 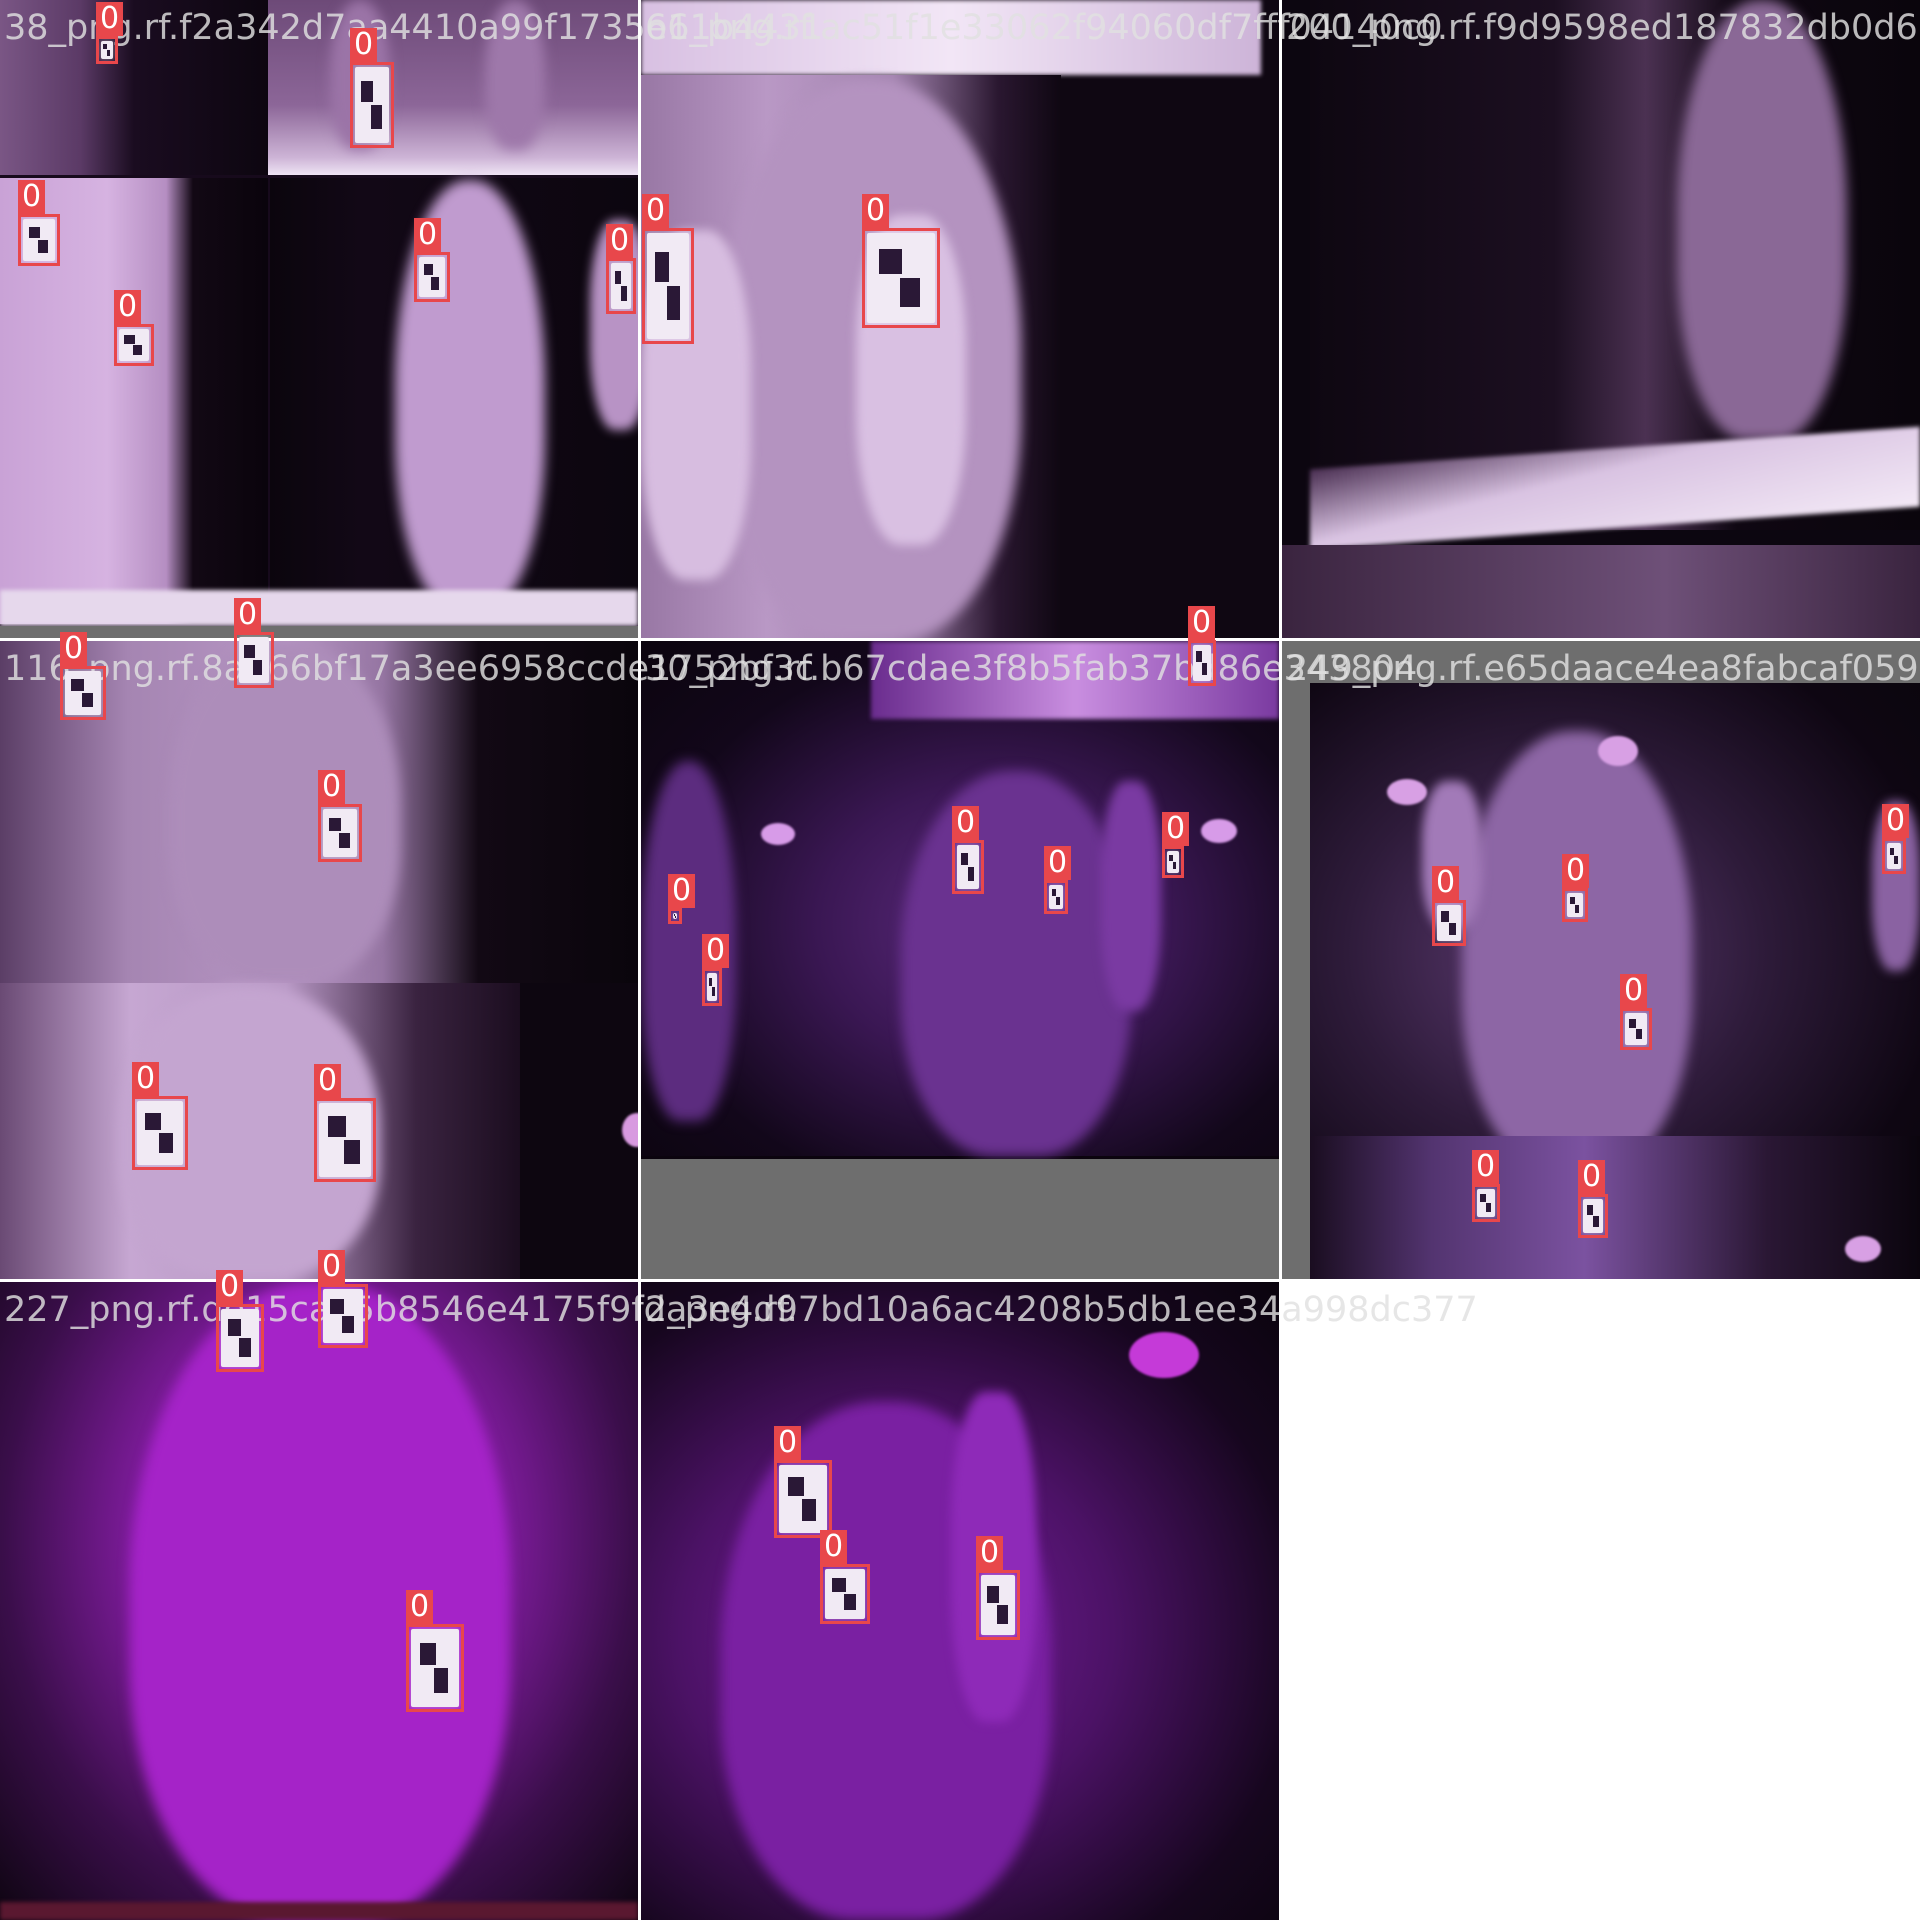 What do you see at coordinates (1061, 1310) in the screenshot?
I see `tile-filename: 2_png.rf.7bd10a6ac4208b5db1ee34a998dc377` at bounding box center [1061, 1310].